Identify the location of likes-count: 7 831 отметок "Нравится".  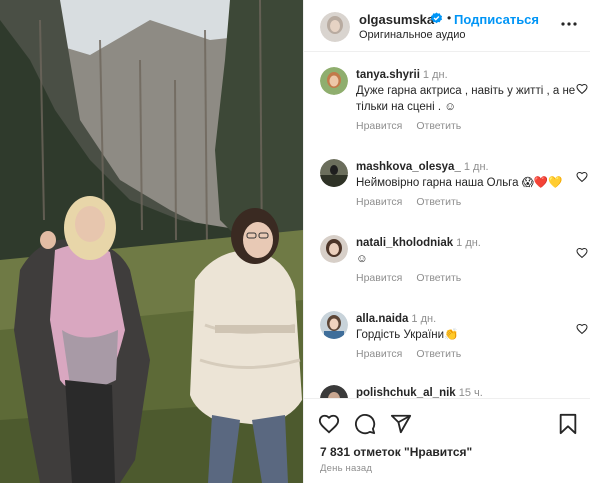
(396, 452).